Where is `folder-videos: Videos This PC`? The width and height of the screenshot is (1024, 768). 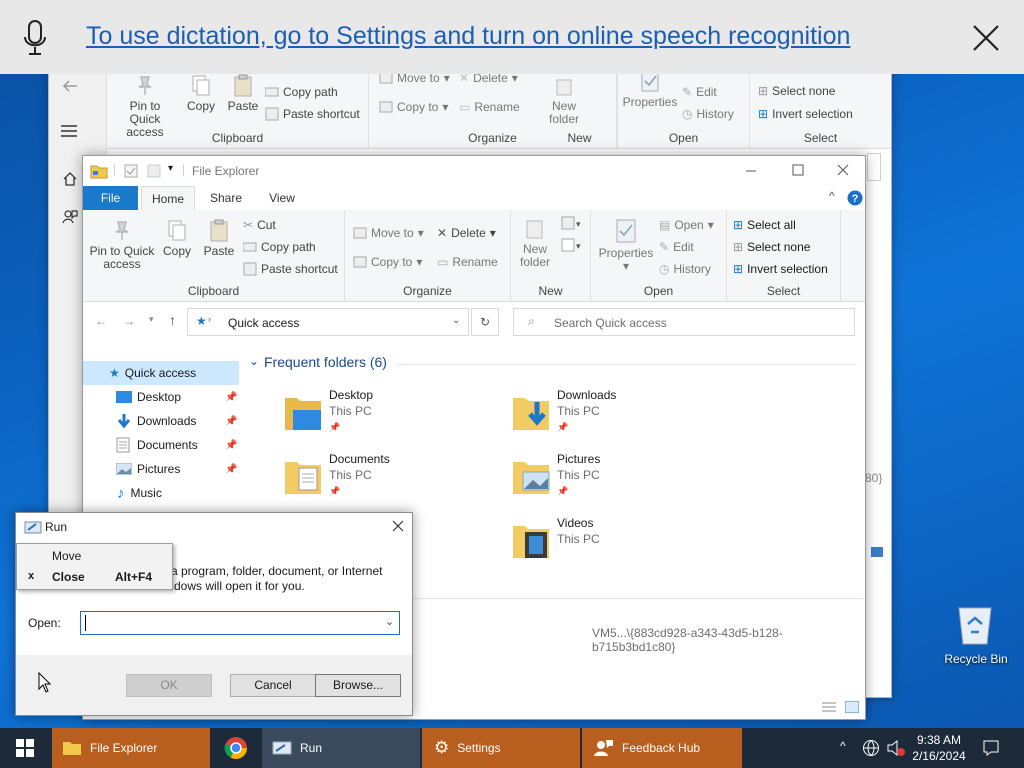 folder-videos: Videos This PC is located at coordinates (611, 544).